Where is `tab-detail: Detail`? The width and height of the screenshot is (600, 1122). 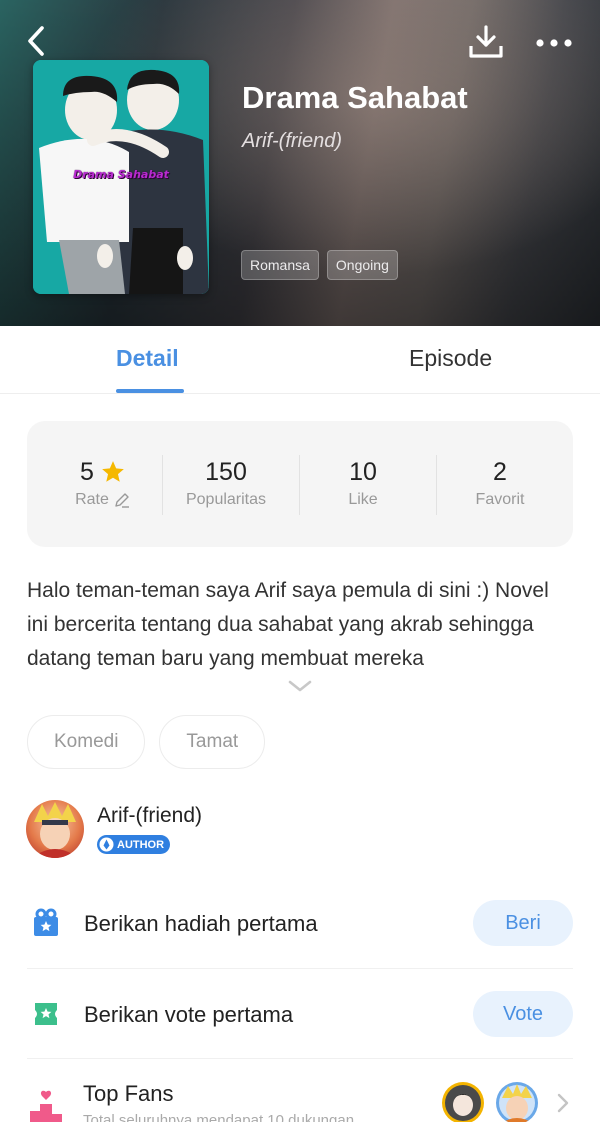 tab-detail: Detail is located at coordinates (147, 358).